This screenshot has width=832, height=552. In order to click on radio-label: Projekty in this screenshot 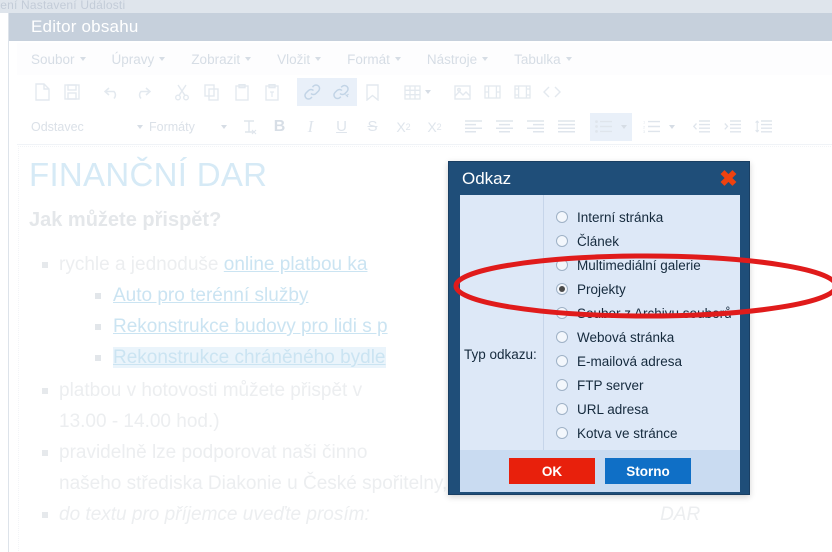, I will do `click(601, 289)`.